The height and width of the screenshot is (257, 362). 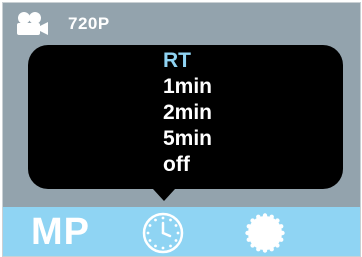 I want to click on settings-gear-icon, so click(x=265, y=233).